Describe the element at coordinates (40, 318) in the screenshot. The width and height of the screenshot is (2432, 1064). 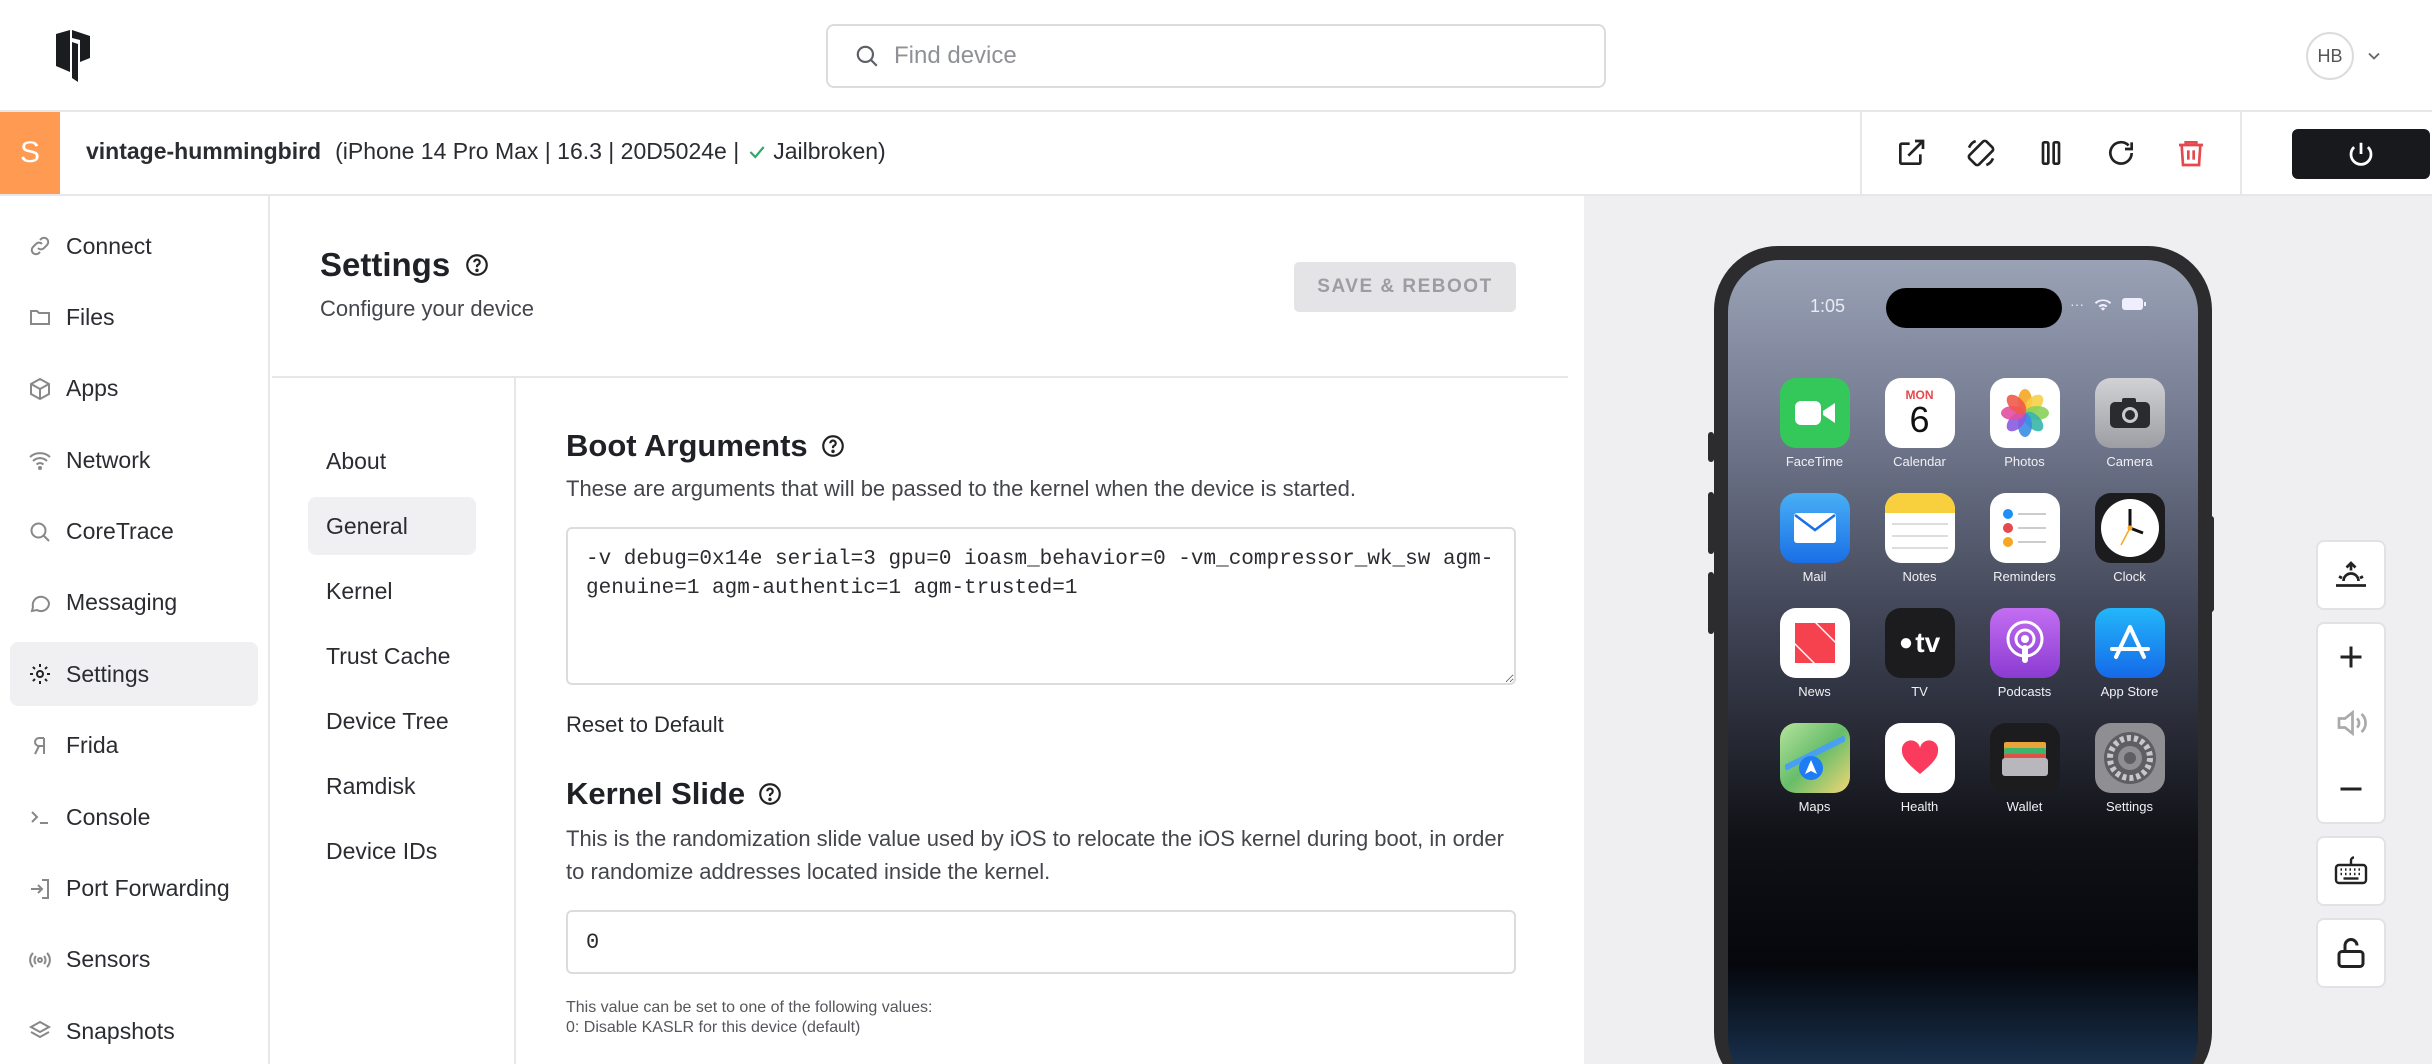
I see `folder-icon` at that location.